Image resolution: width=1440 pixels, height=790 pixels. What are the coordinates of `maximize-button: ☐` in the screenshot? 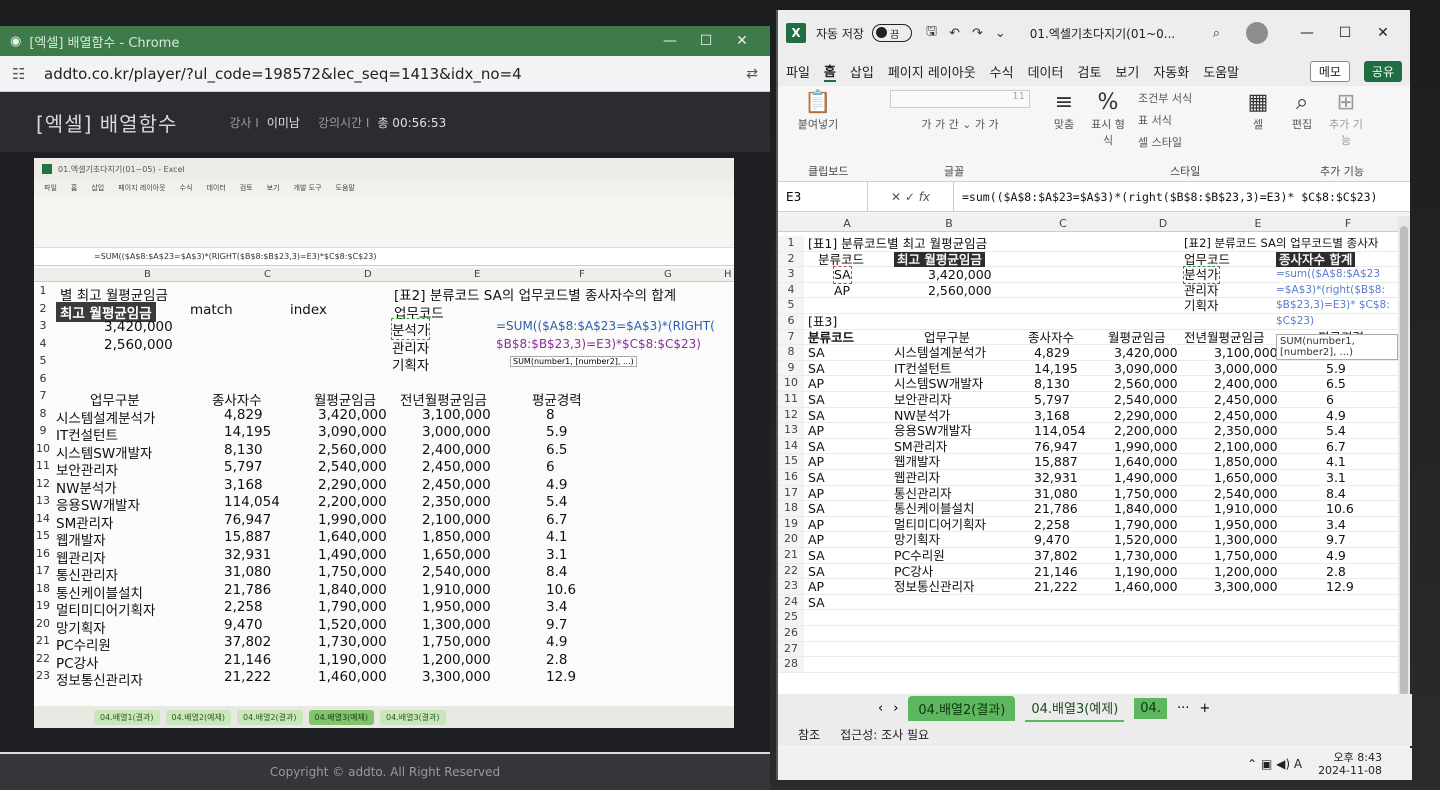 It's located at (706, 41).